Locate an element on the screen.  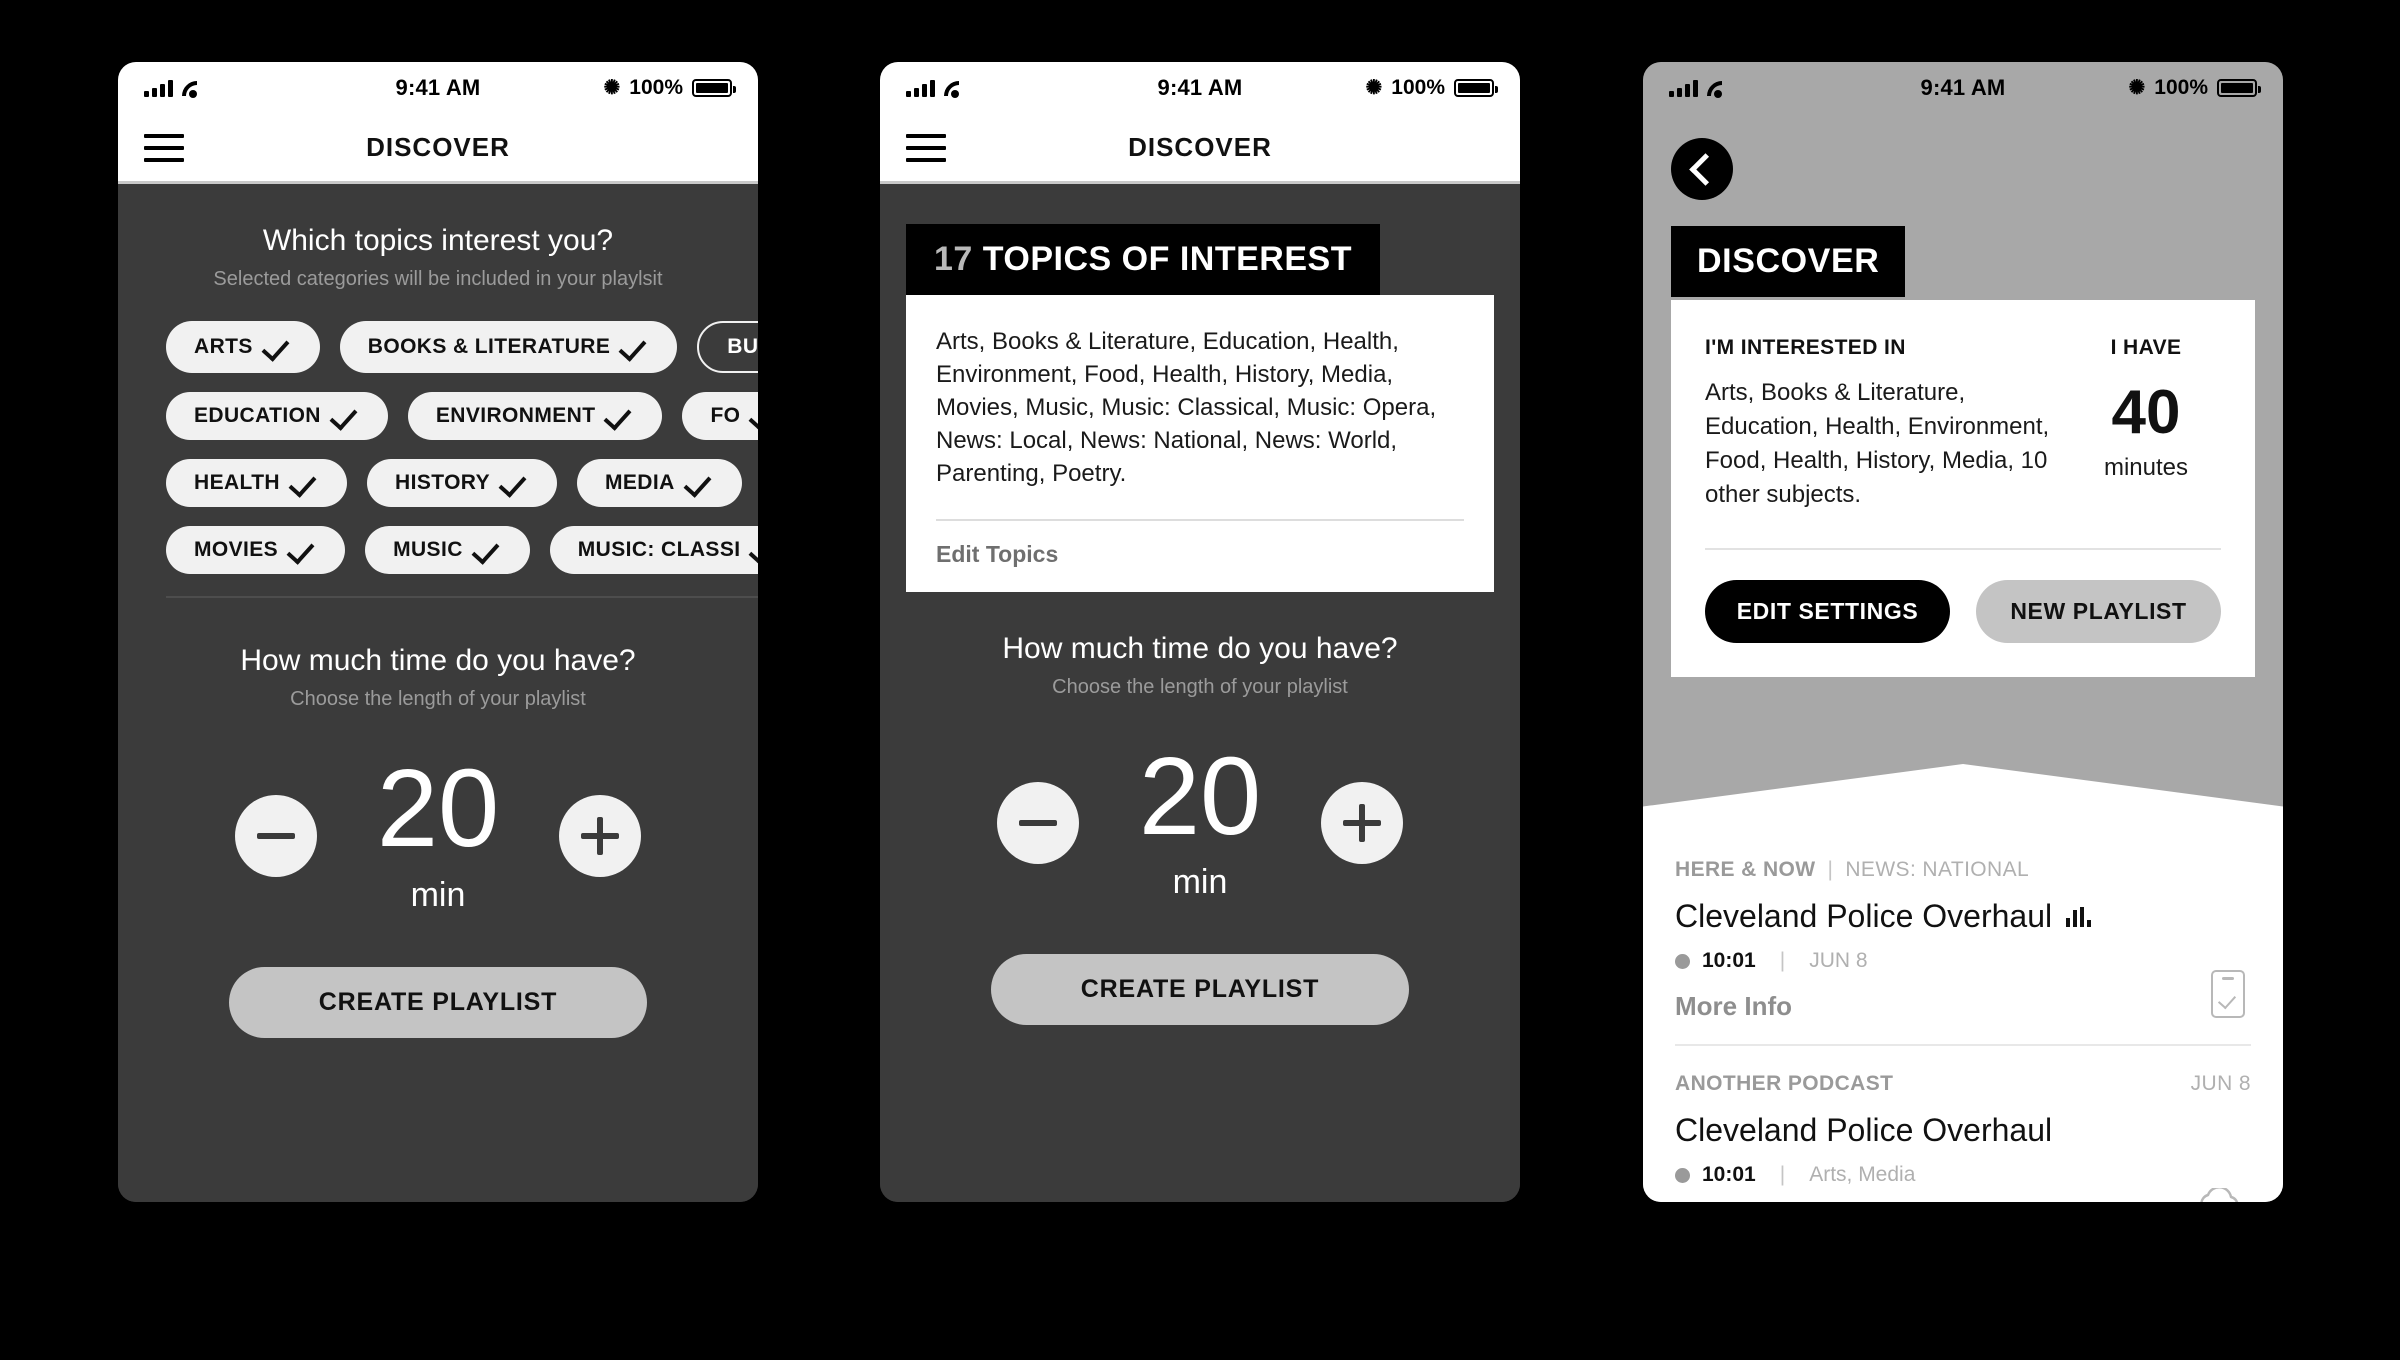
edit-settings-button: EDIT SETTINGS is located at coordinates (1827, 612).